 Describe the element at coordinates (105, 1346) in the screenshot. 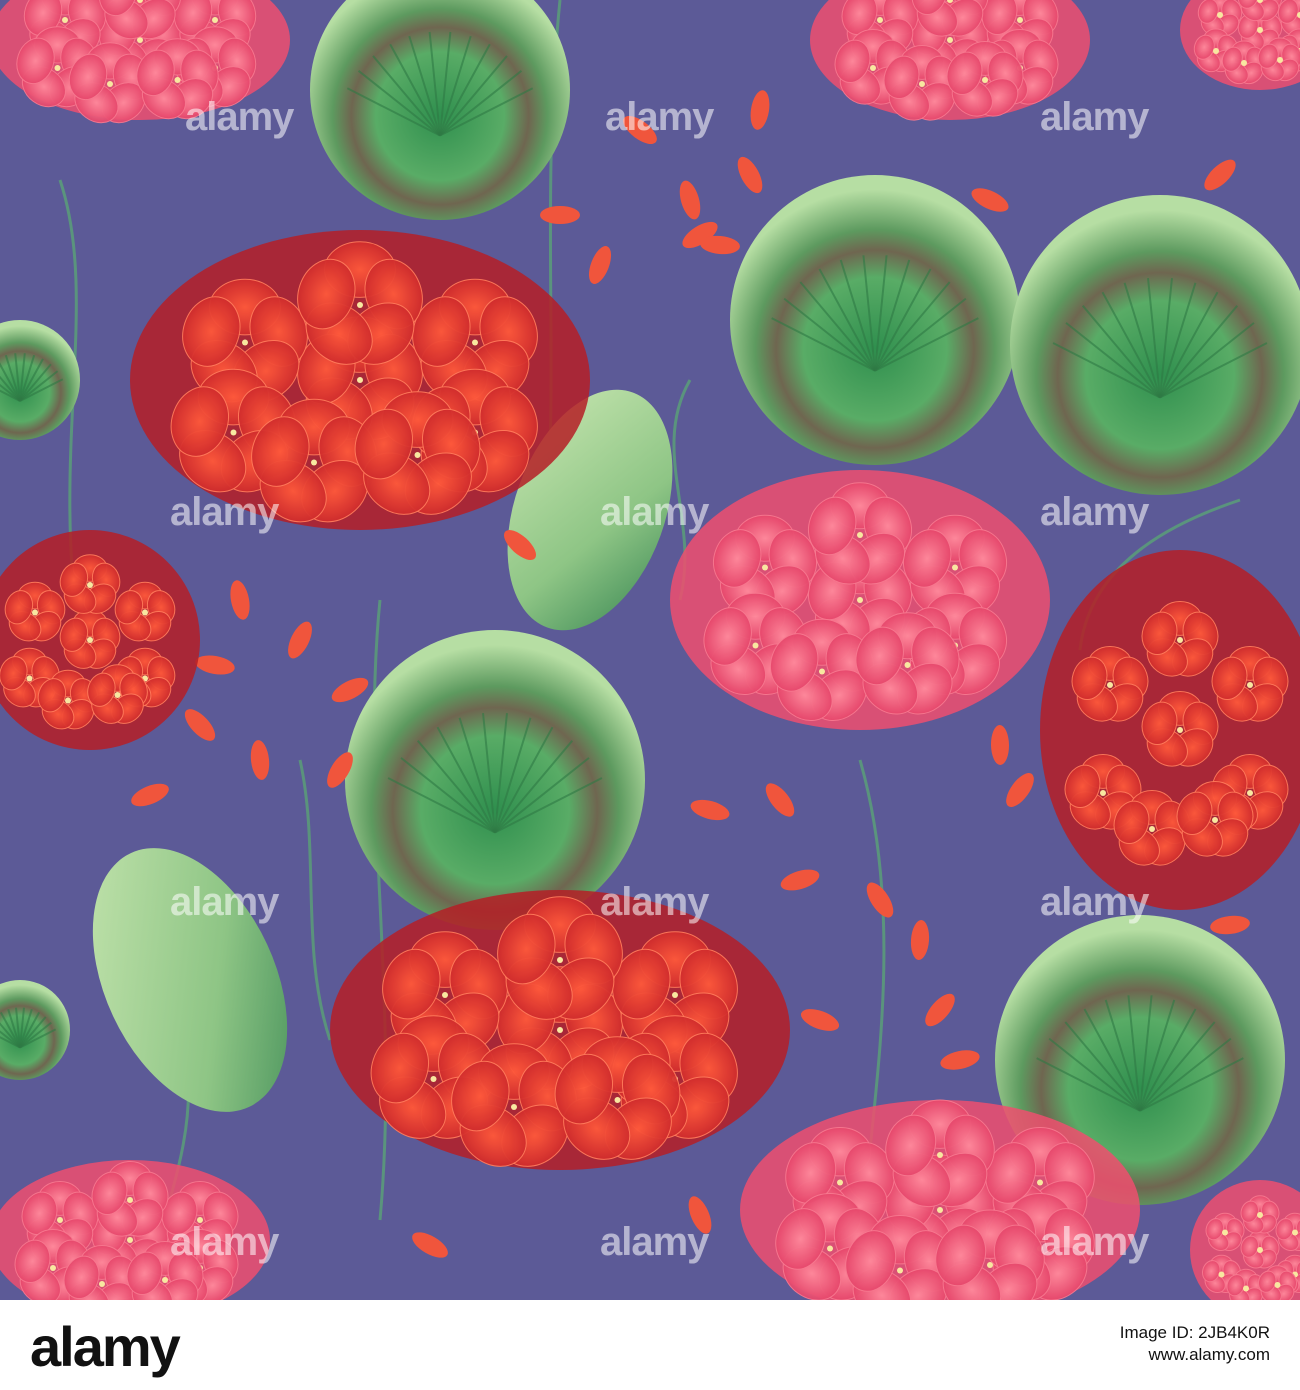

I see `footer-logo: alamy` at that location.